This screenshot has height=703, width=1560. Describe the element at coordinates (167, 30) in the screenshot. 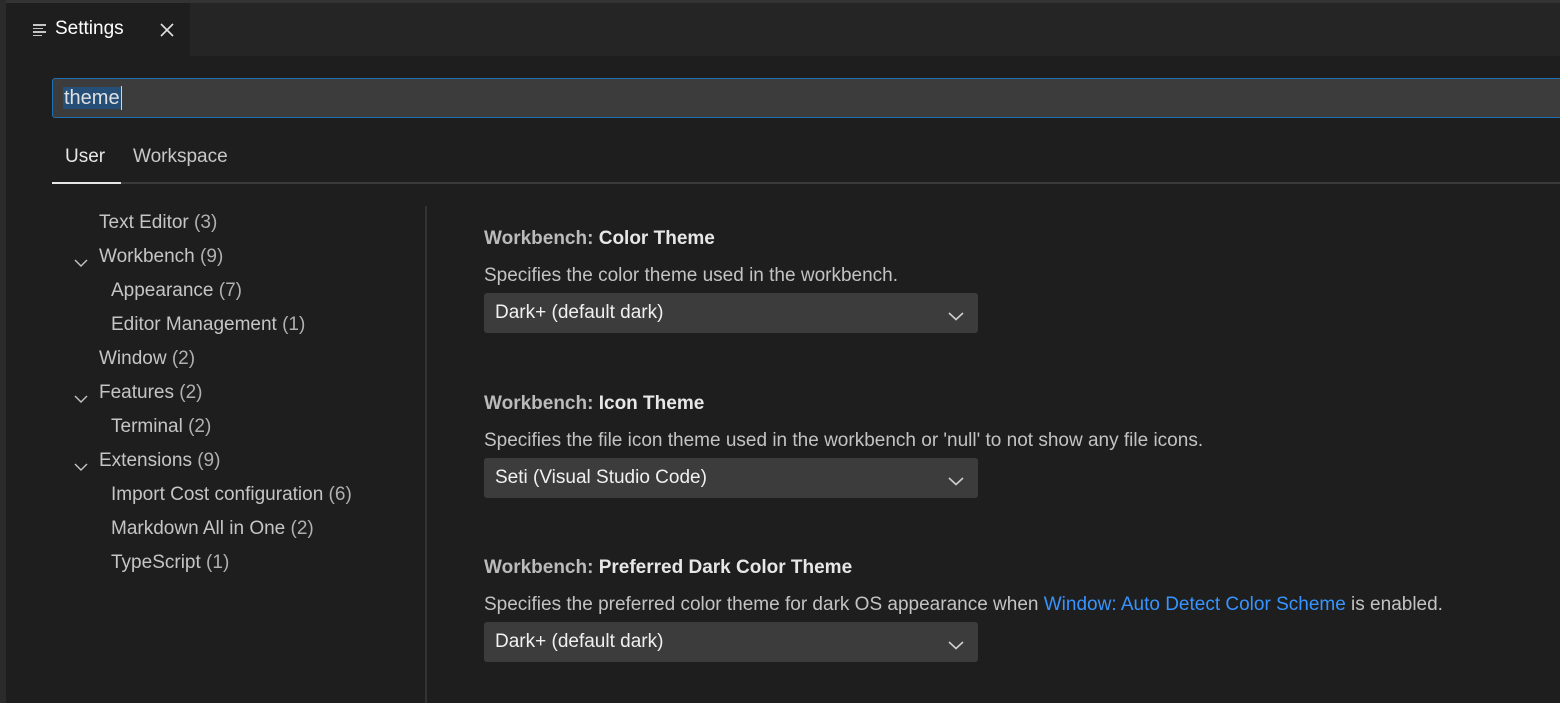

I see `close-icon` at that location.